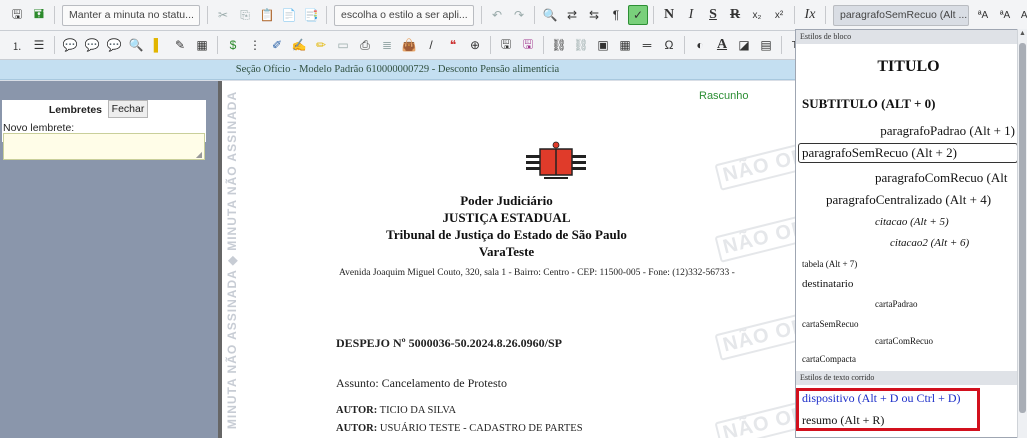 Image resolution: width=1027 pixels, height=438 pixels. Describe the element at coordinates (550, 15) in the screenshot. I see `find-icon: 🔍` at that location.